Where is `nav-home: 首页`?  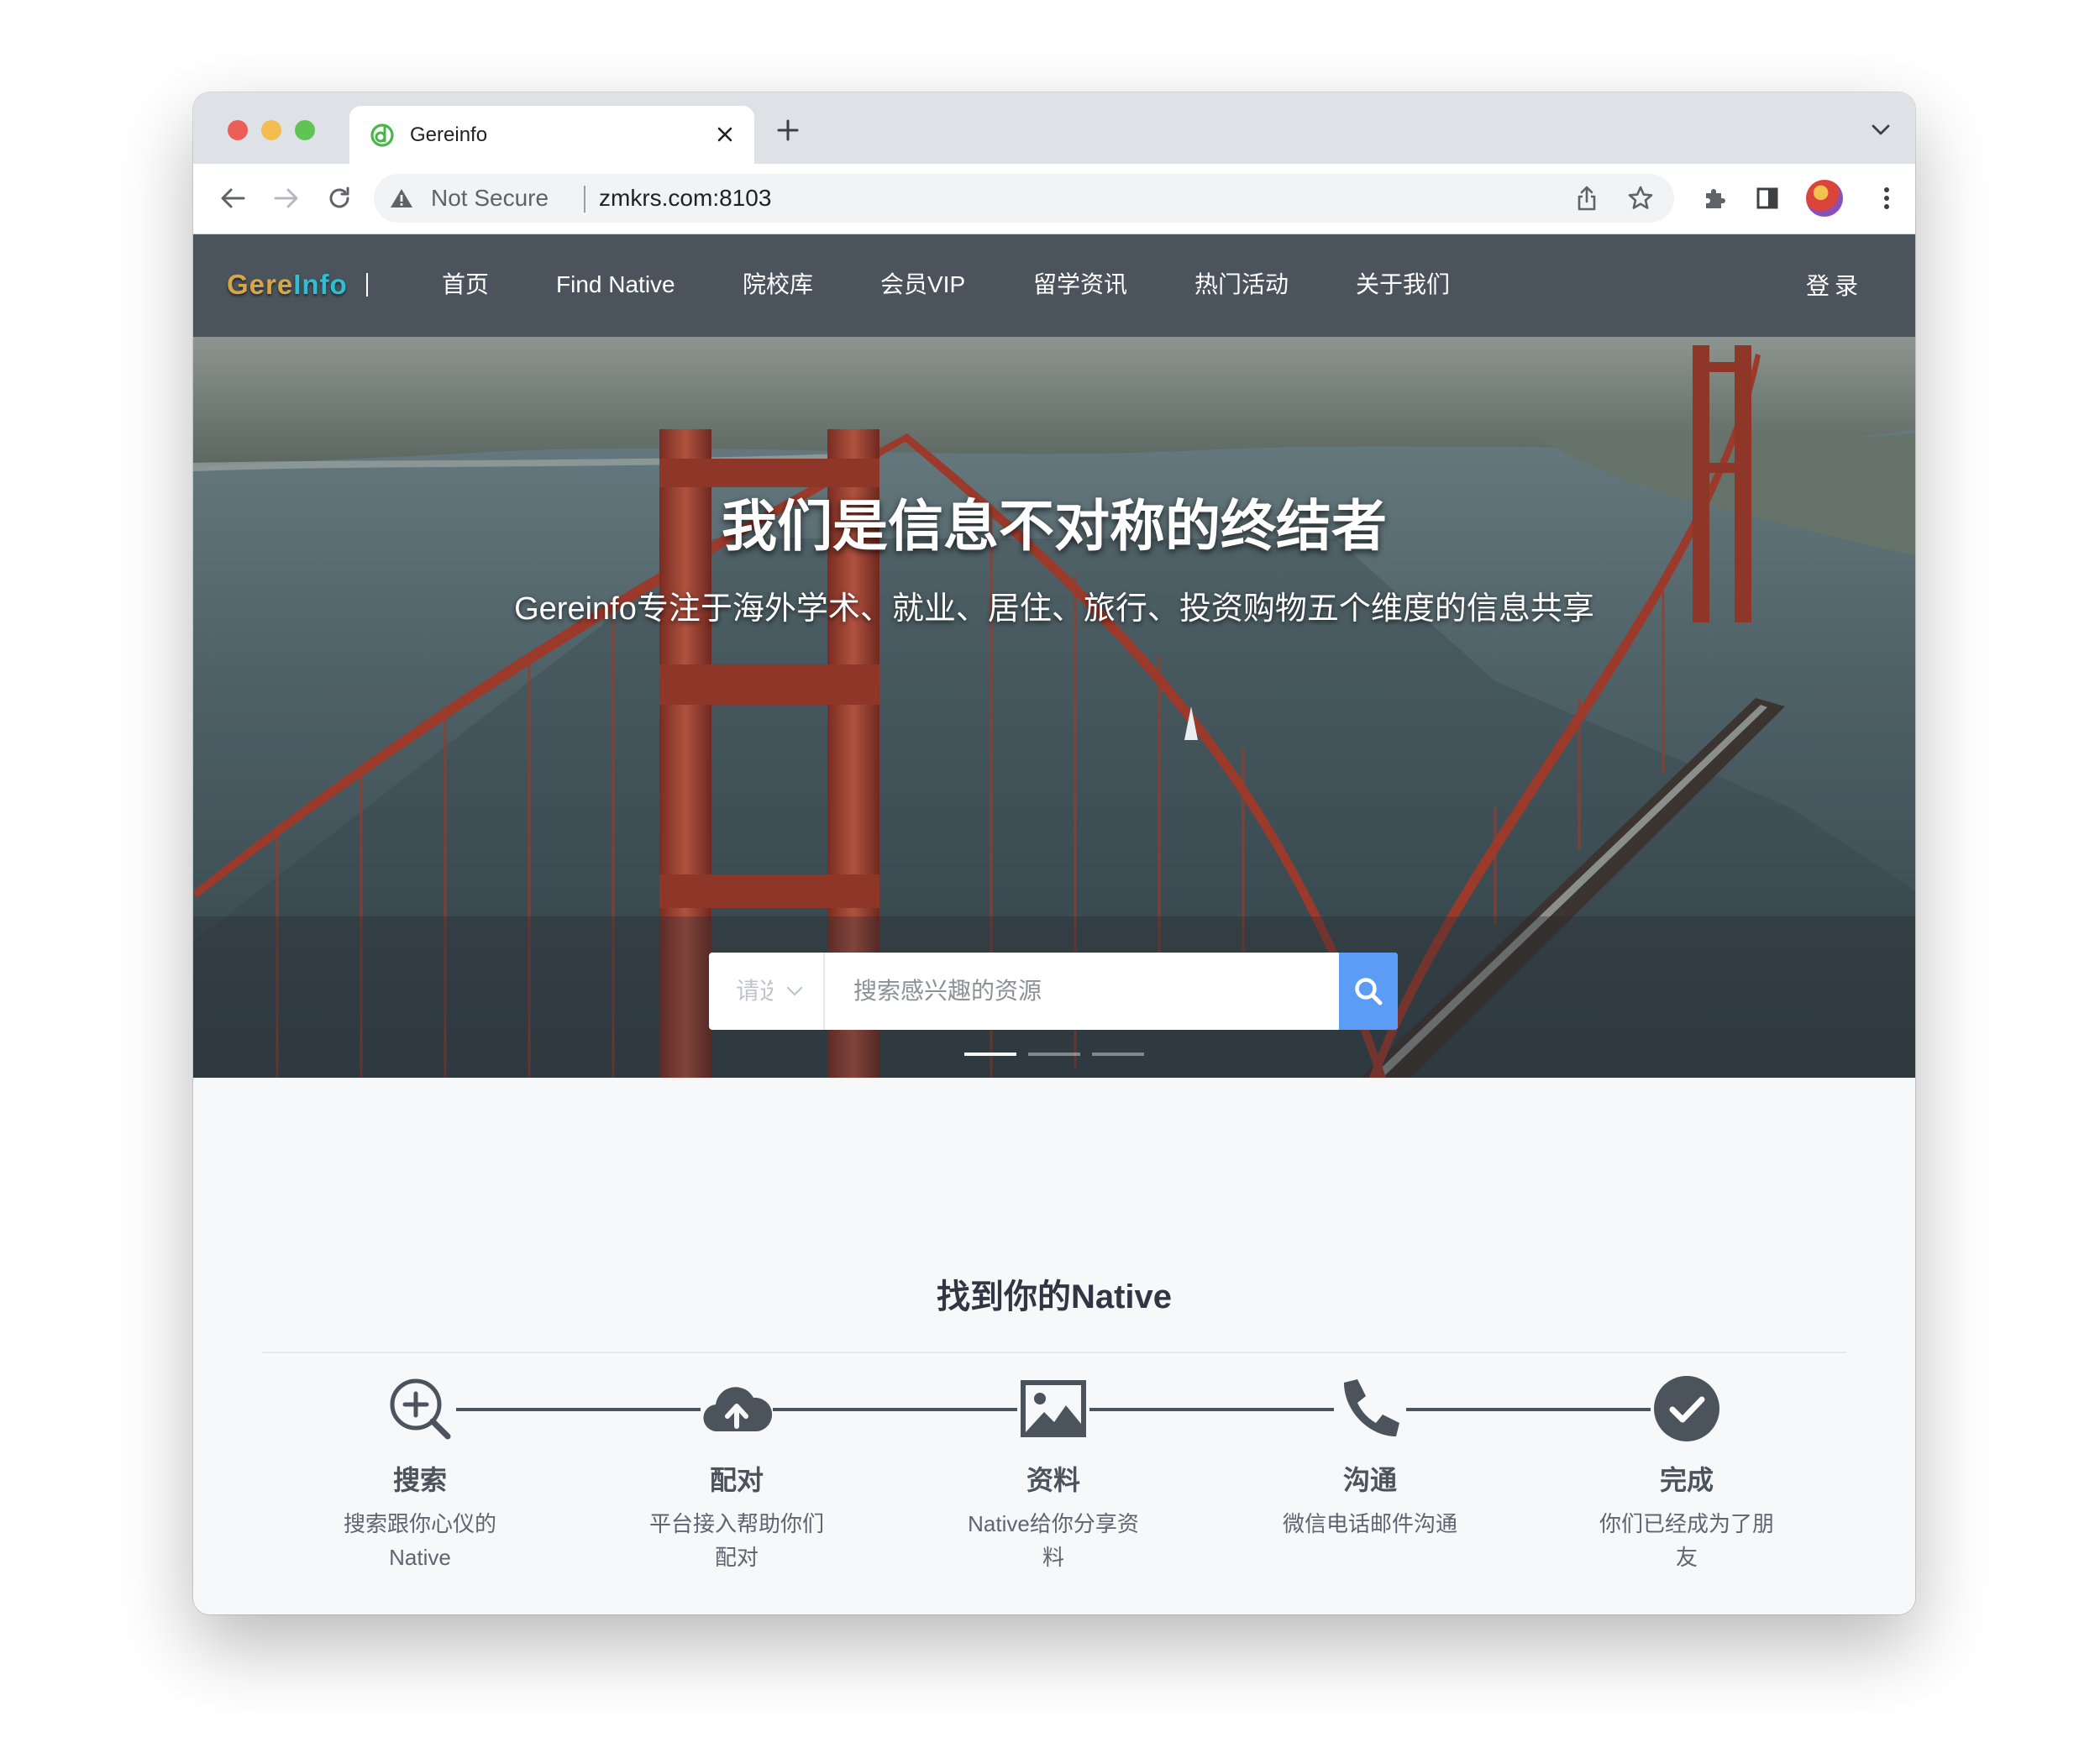 nav-home: 首页 is located at coordinates (465, 285).